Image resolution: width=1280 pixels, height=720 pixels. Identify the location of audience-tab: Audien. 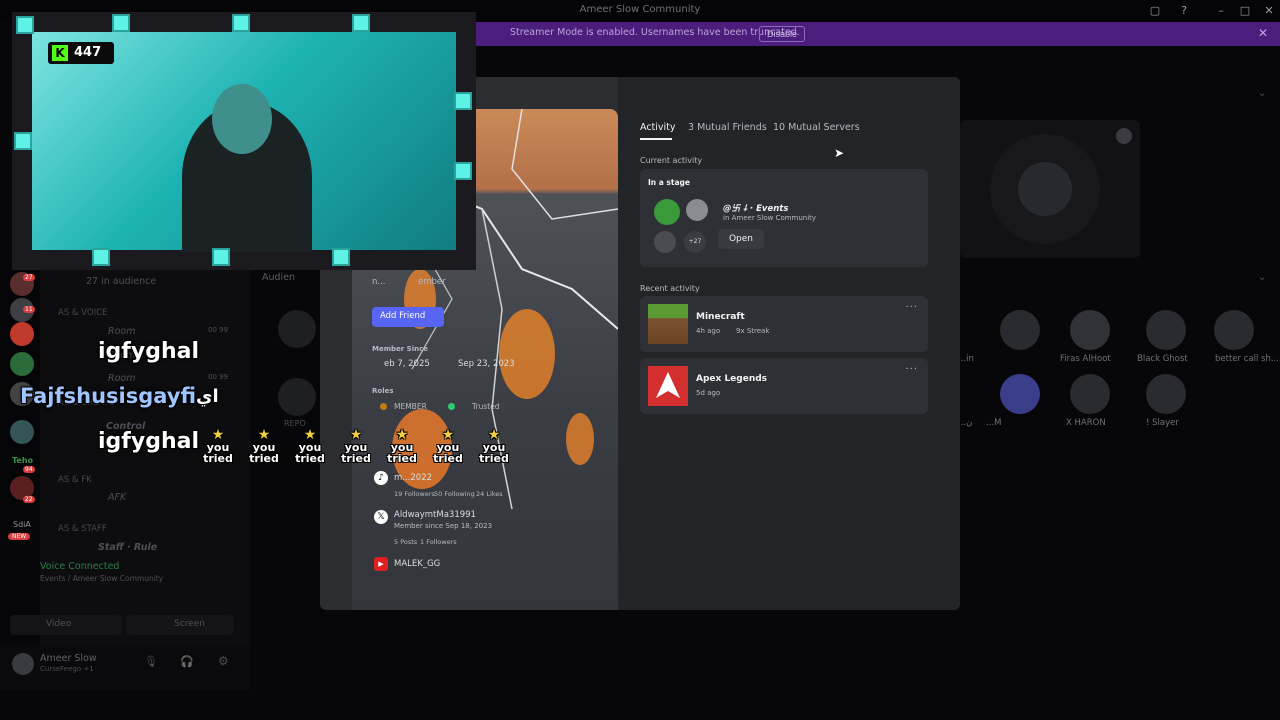
(278, 277).